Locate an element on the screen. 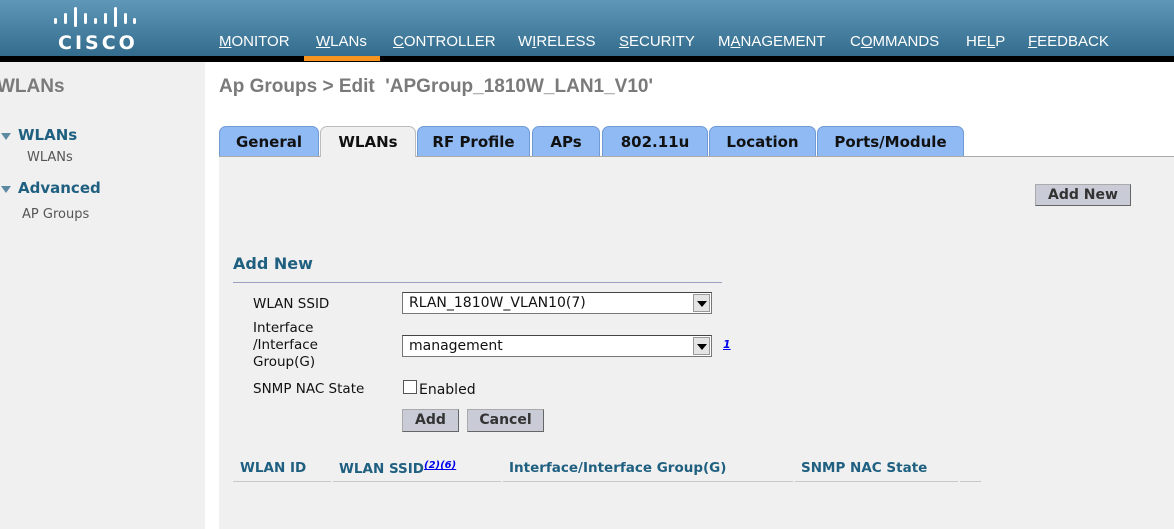 The width and height of the screenshot is (1174, 529). nav-label-part: ONTROLLER is located at coordinates (449, 41).